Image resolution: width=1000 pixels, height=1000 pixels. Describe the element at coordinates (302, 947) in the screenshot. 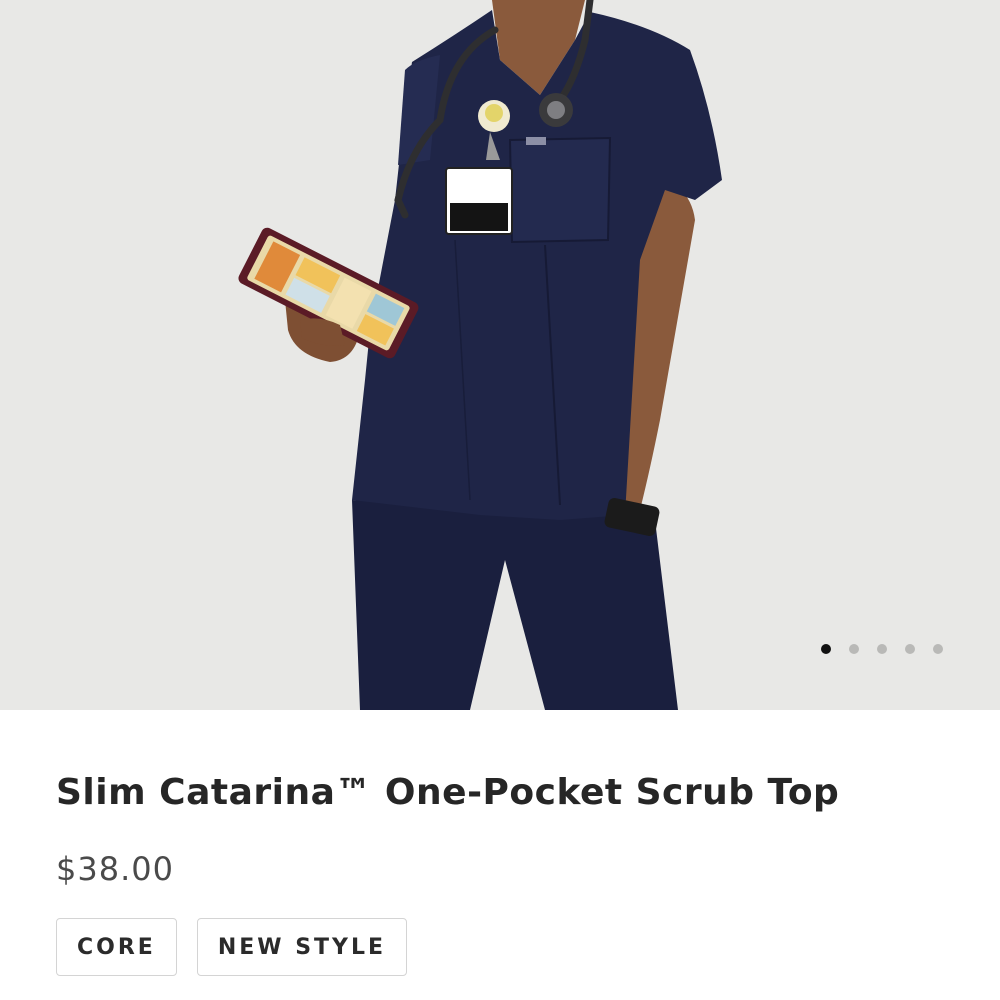

I see `tag-new-style: NEW STYLE` at that location.